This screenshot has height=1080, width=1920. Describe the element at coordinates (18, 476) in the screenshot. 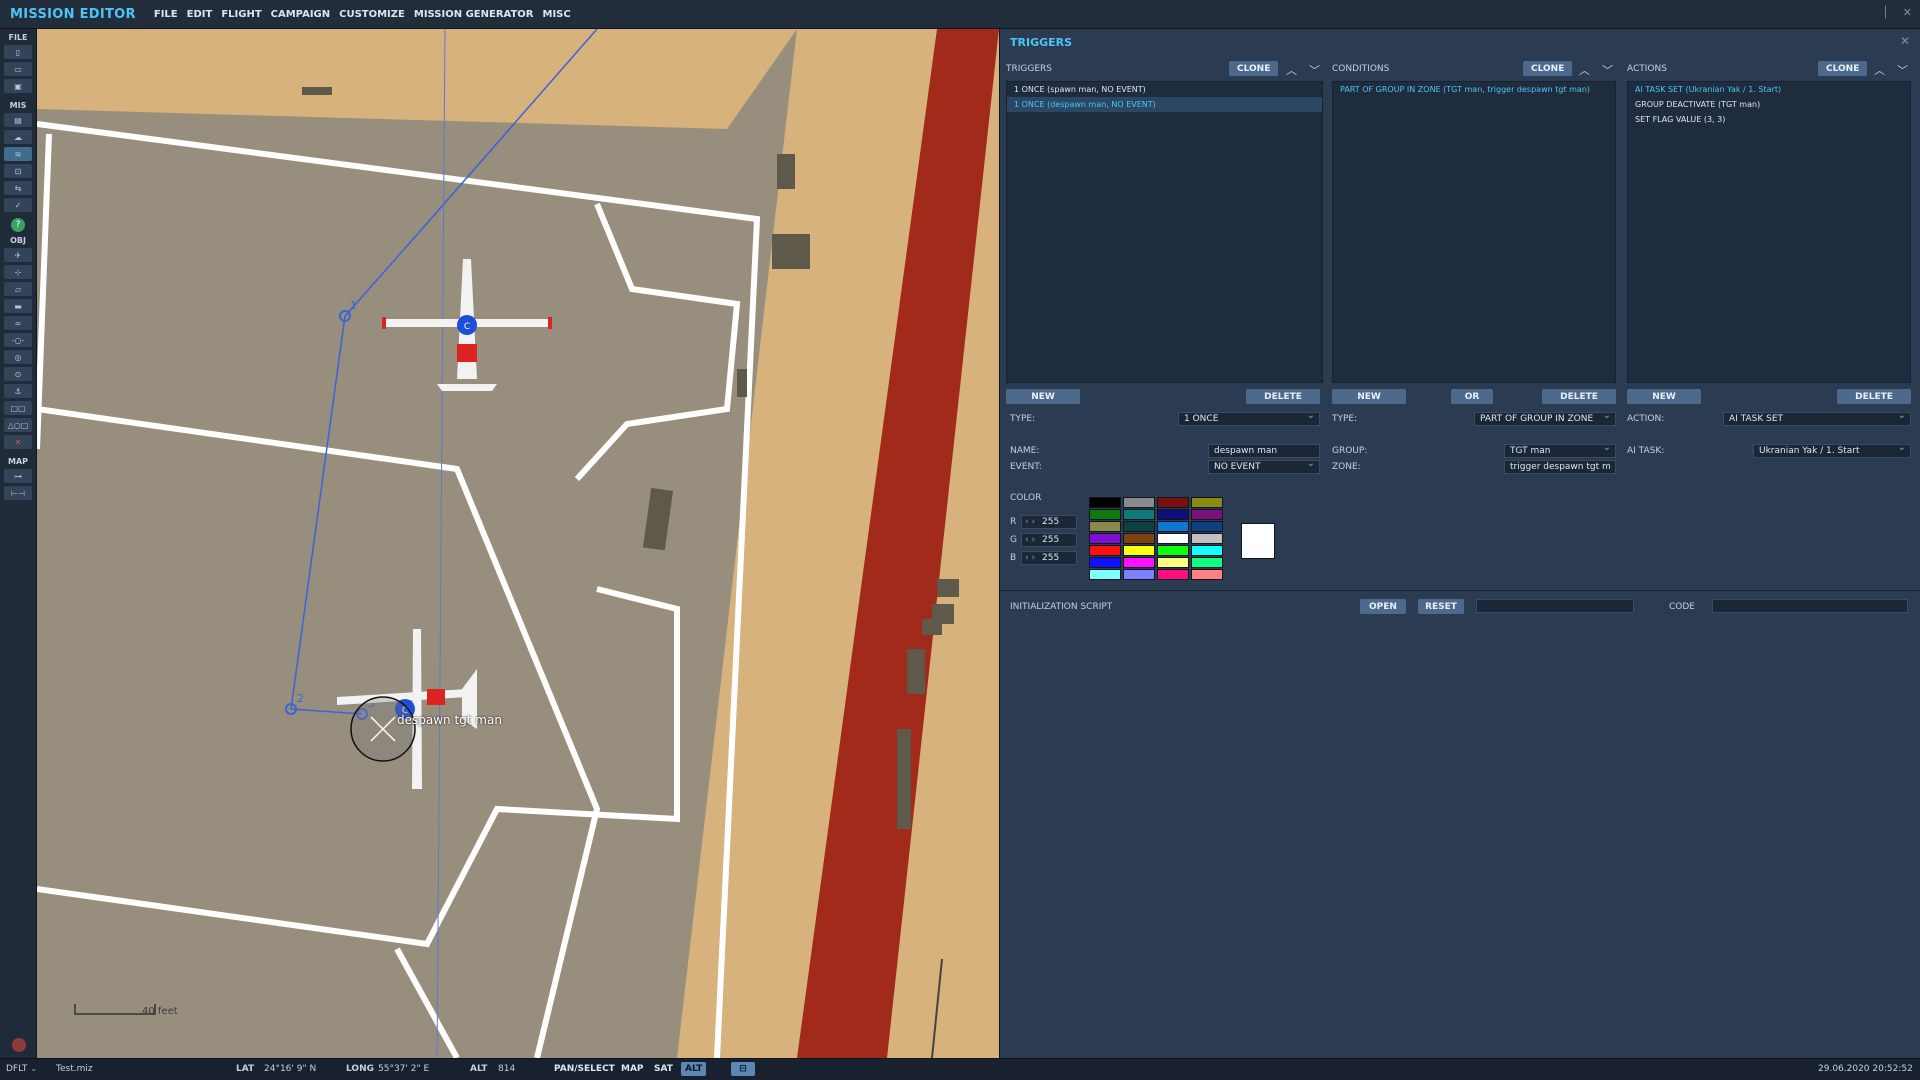

I see `map-key-icon: ⊶` at that location.